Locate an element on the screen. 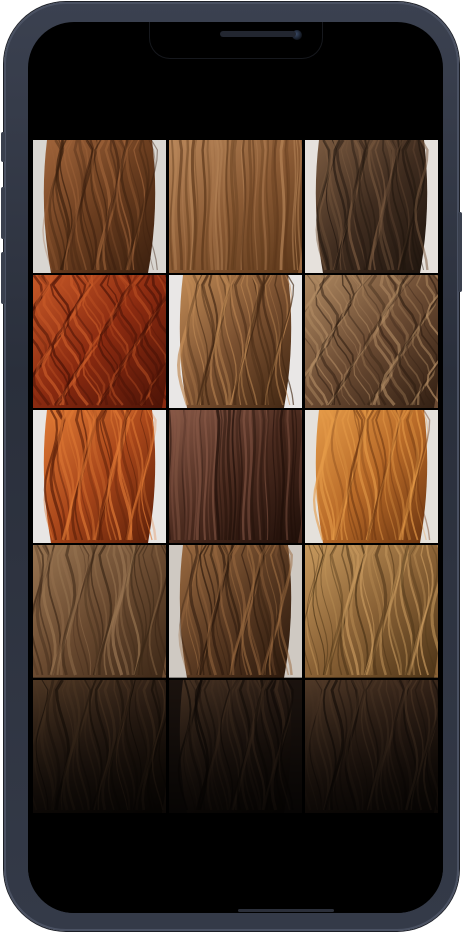 This screenshot has width=463, height=933. hair-photo-tile-wavy-auburn-brown is located at coordinates (99, 206).